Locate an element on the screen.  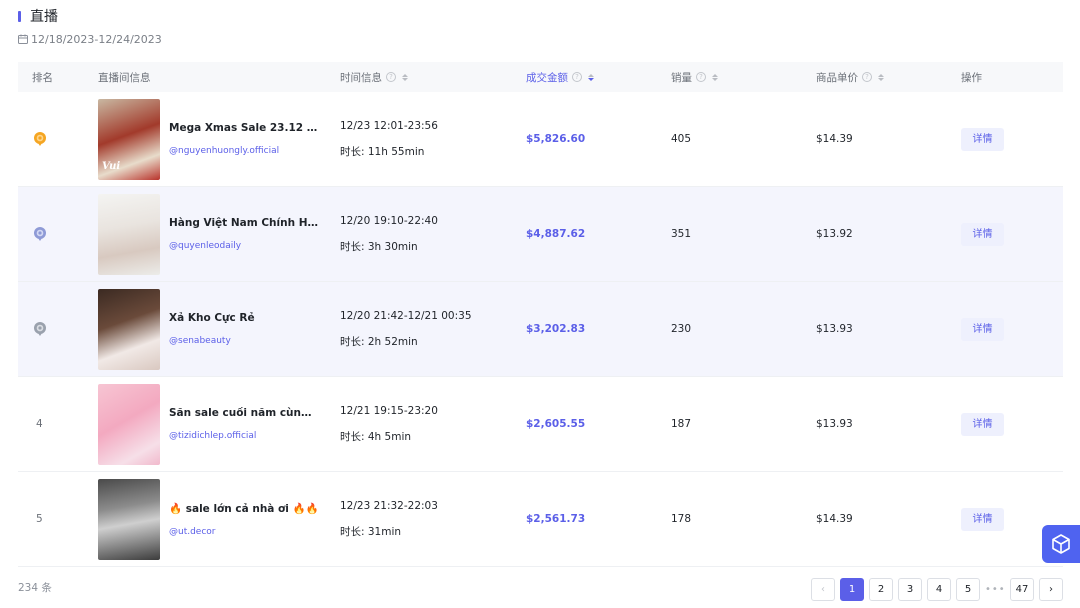
room-title: 🔥 sale lớn cả nhà ơi 🔥🔥 is located at coordinates (244, 508).